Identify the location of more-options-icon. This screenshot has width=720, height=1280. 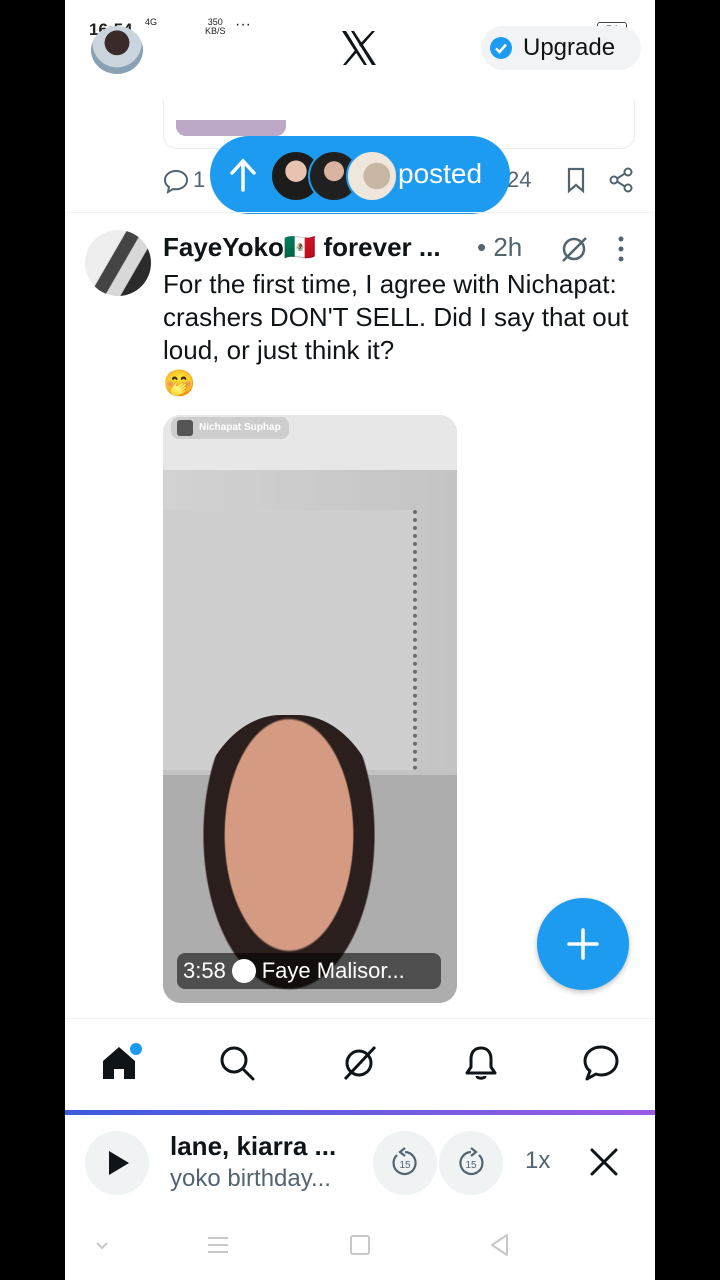
(621, 249).